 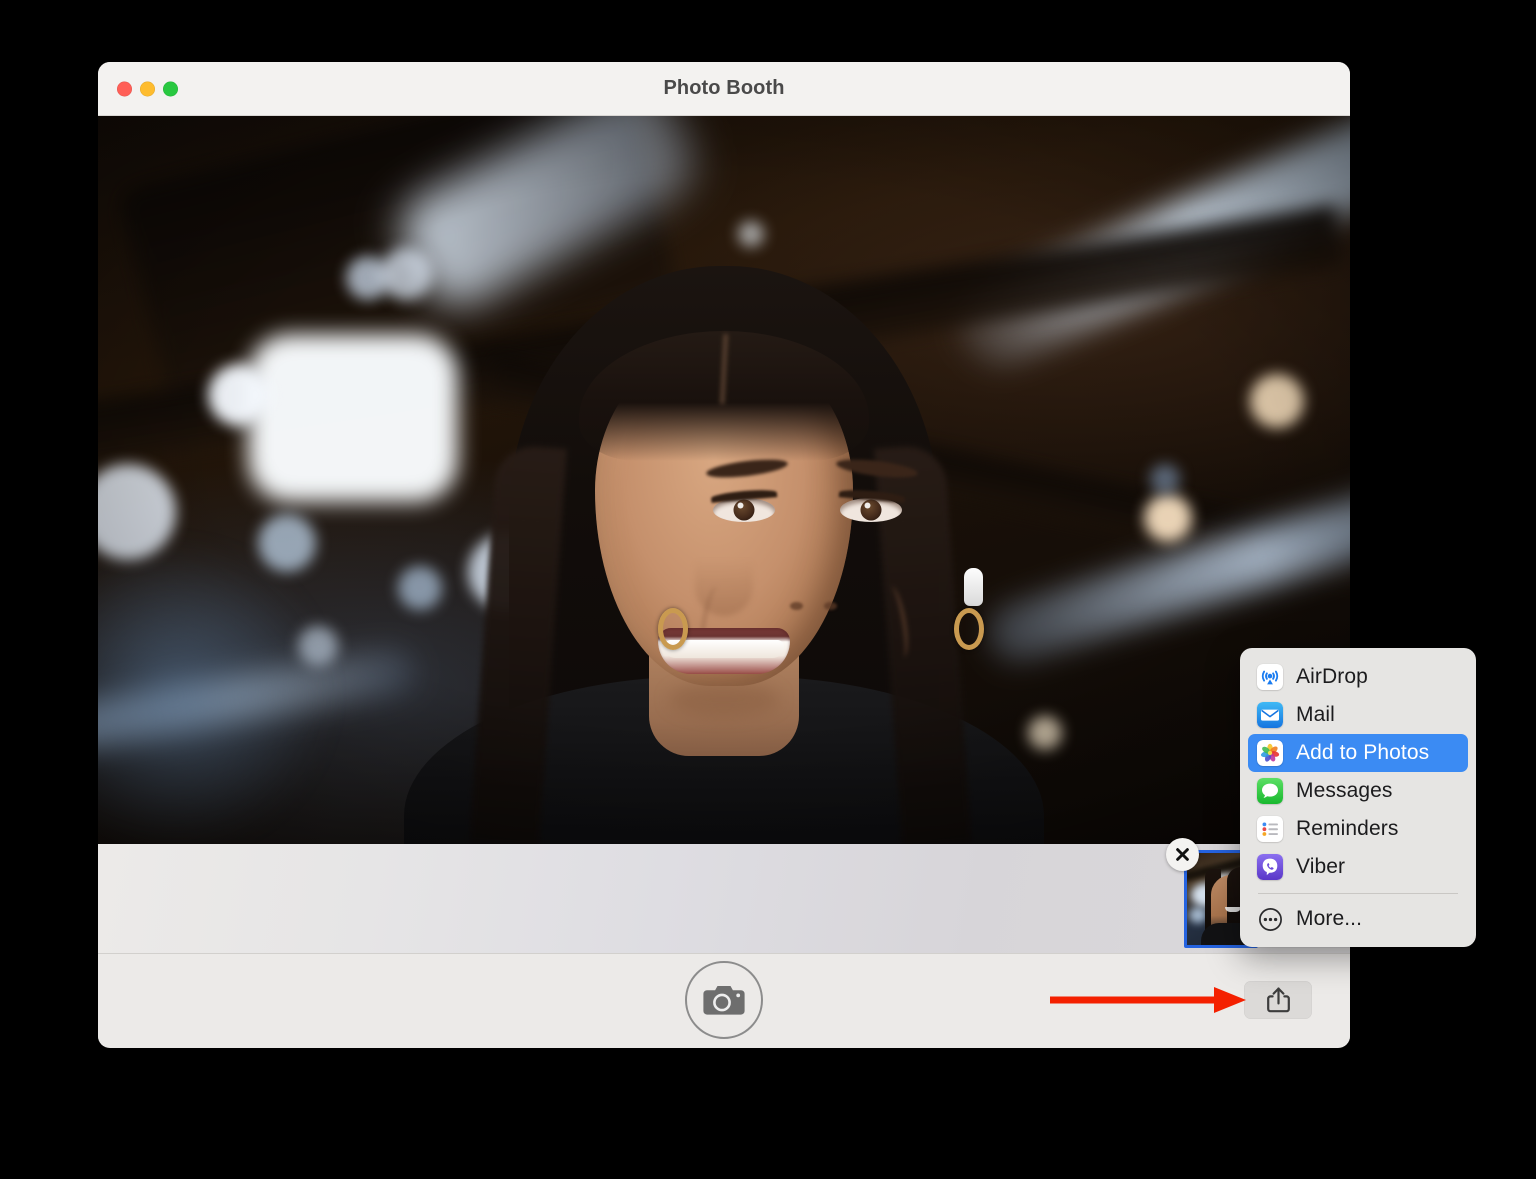 What do you see at coordinates (170, 88) in the screenshot?
I see `maximize-window-button` at bounding box center [170, 88].